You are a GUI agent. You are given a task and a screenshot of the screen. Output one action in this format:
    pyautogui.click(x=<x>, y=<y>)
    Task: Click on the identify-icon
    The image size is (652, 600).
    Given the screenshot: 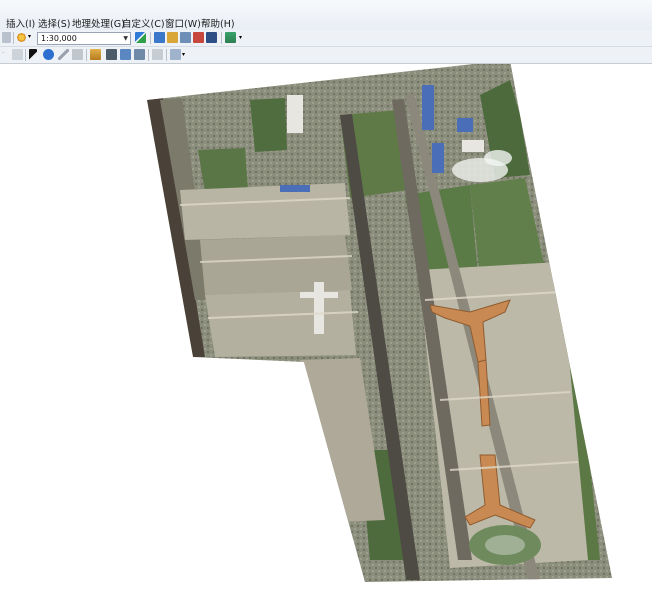 What is the action you would take?
    pyautogui.click(x=48, y=54)
    